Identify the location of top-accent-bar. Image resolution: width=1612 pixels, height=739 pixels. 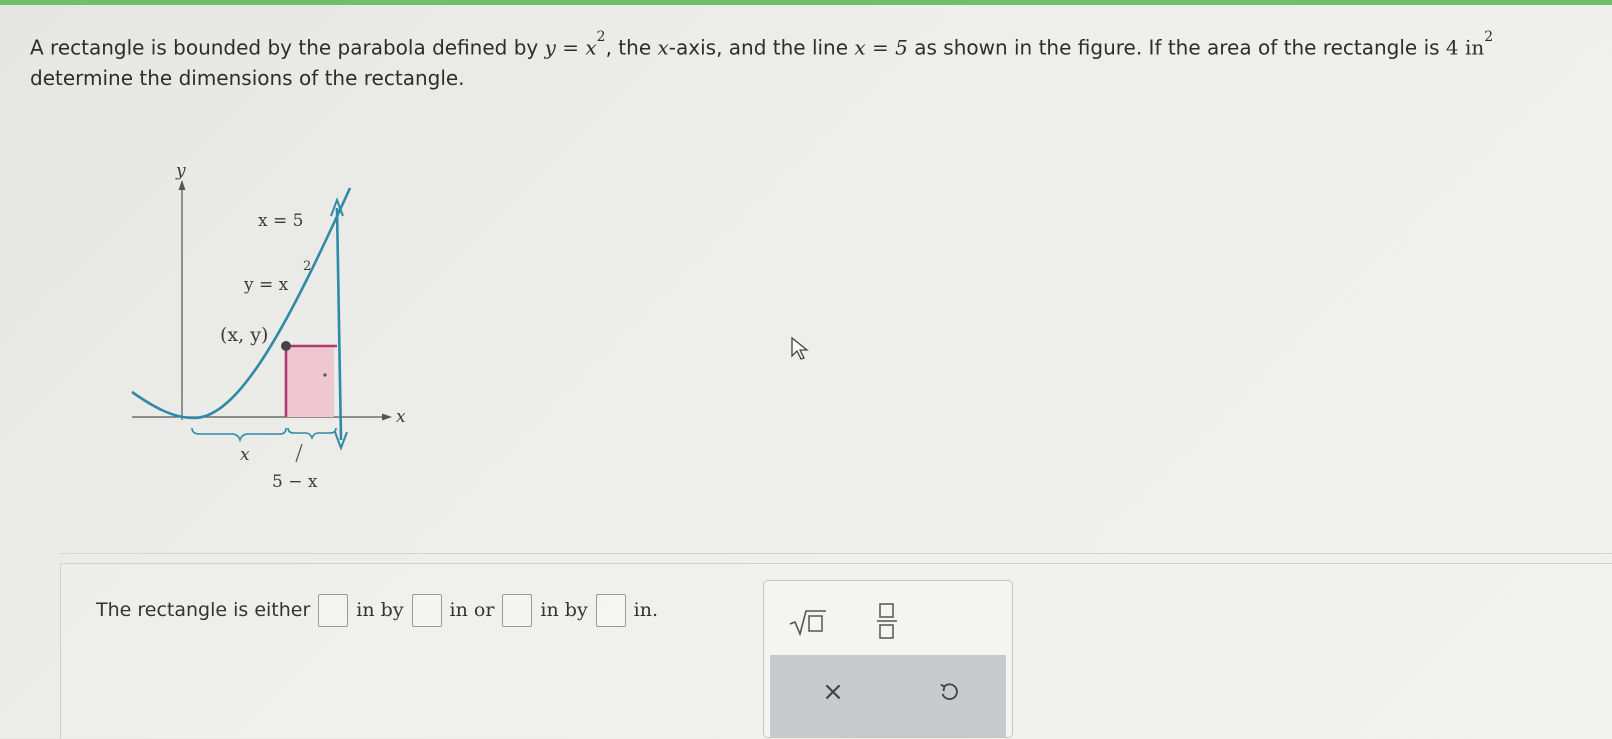
(806, 2).